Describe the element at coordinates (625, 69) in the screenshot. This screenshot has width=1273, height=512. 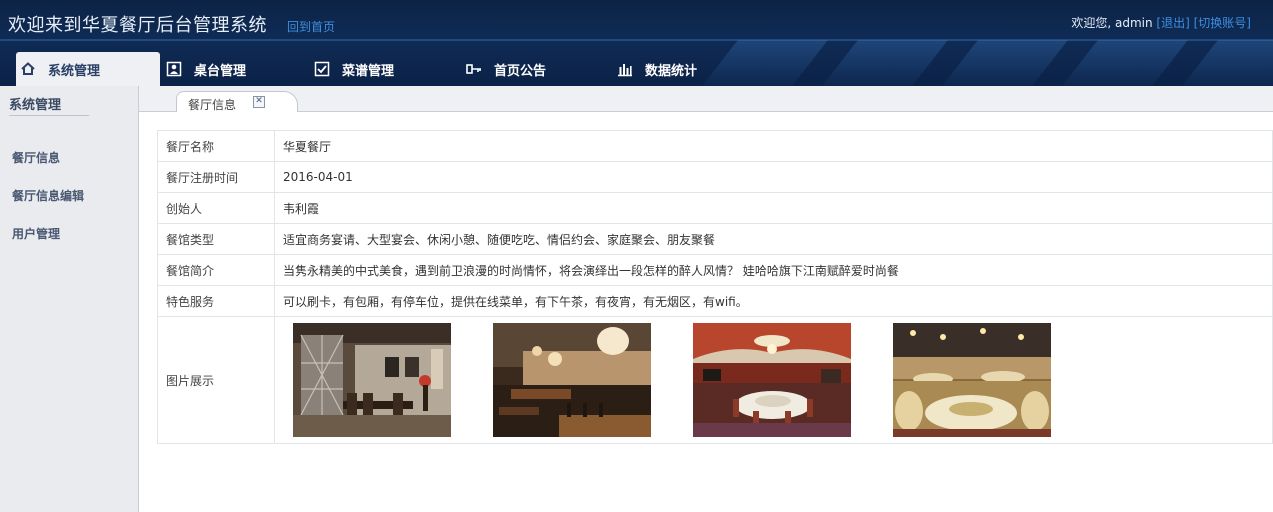
I see `bar-chart-icon` at that location.